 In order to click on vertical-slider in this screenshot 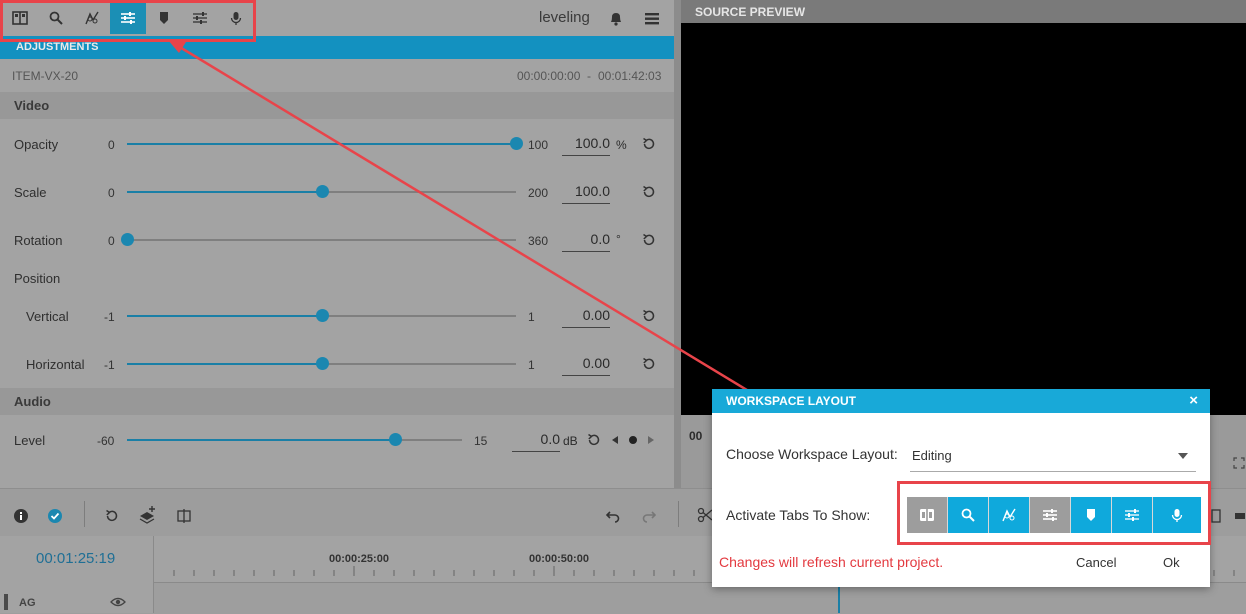, I will do `click(321, 315)`.